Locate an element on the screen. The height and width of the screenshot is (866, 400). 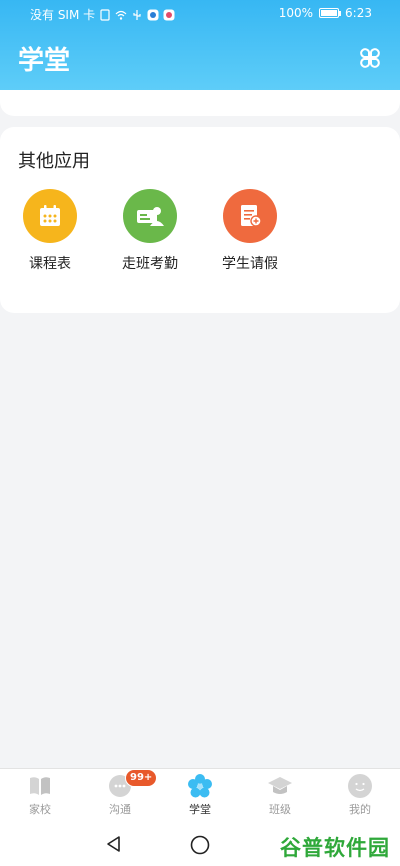
status-left: 没有 SIM 卡 is located at coordinates (102, 14).